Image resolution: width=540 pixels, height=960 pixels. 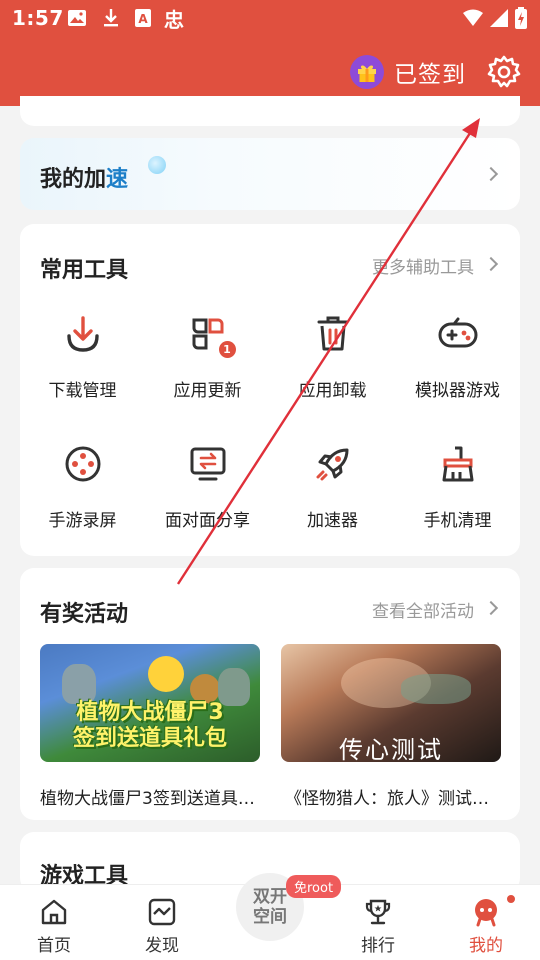 What do you see at coordinates (511, 899) in the screenshot?
I see `notification-dot` at bounding box center [511, 899].